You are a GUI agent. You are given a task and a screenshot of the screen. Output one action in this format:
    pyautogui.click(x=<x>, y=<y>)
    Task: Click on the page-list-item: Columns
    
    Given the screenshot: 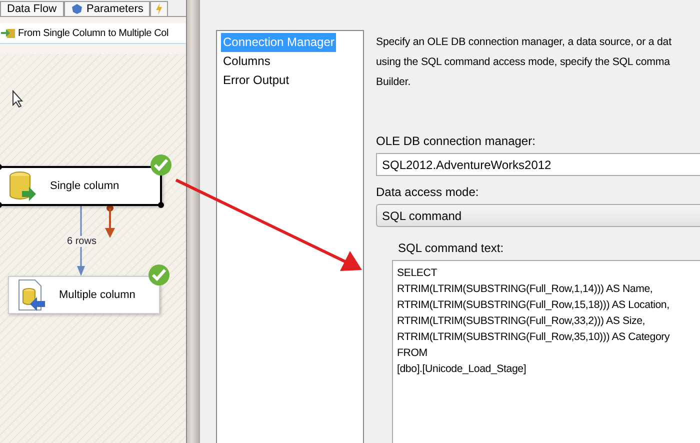 What is the action you would take?
    pyautogui.click(x=246, y=61)
    